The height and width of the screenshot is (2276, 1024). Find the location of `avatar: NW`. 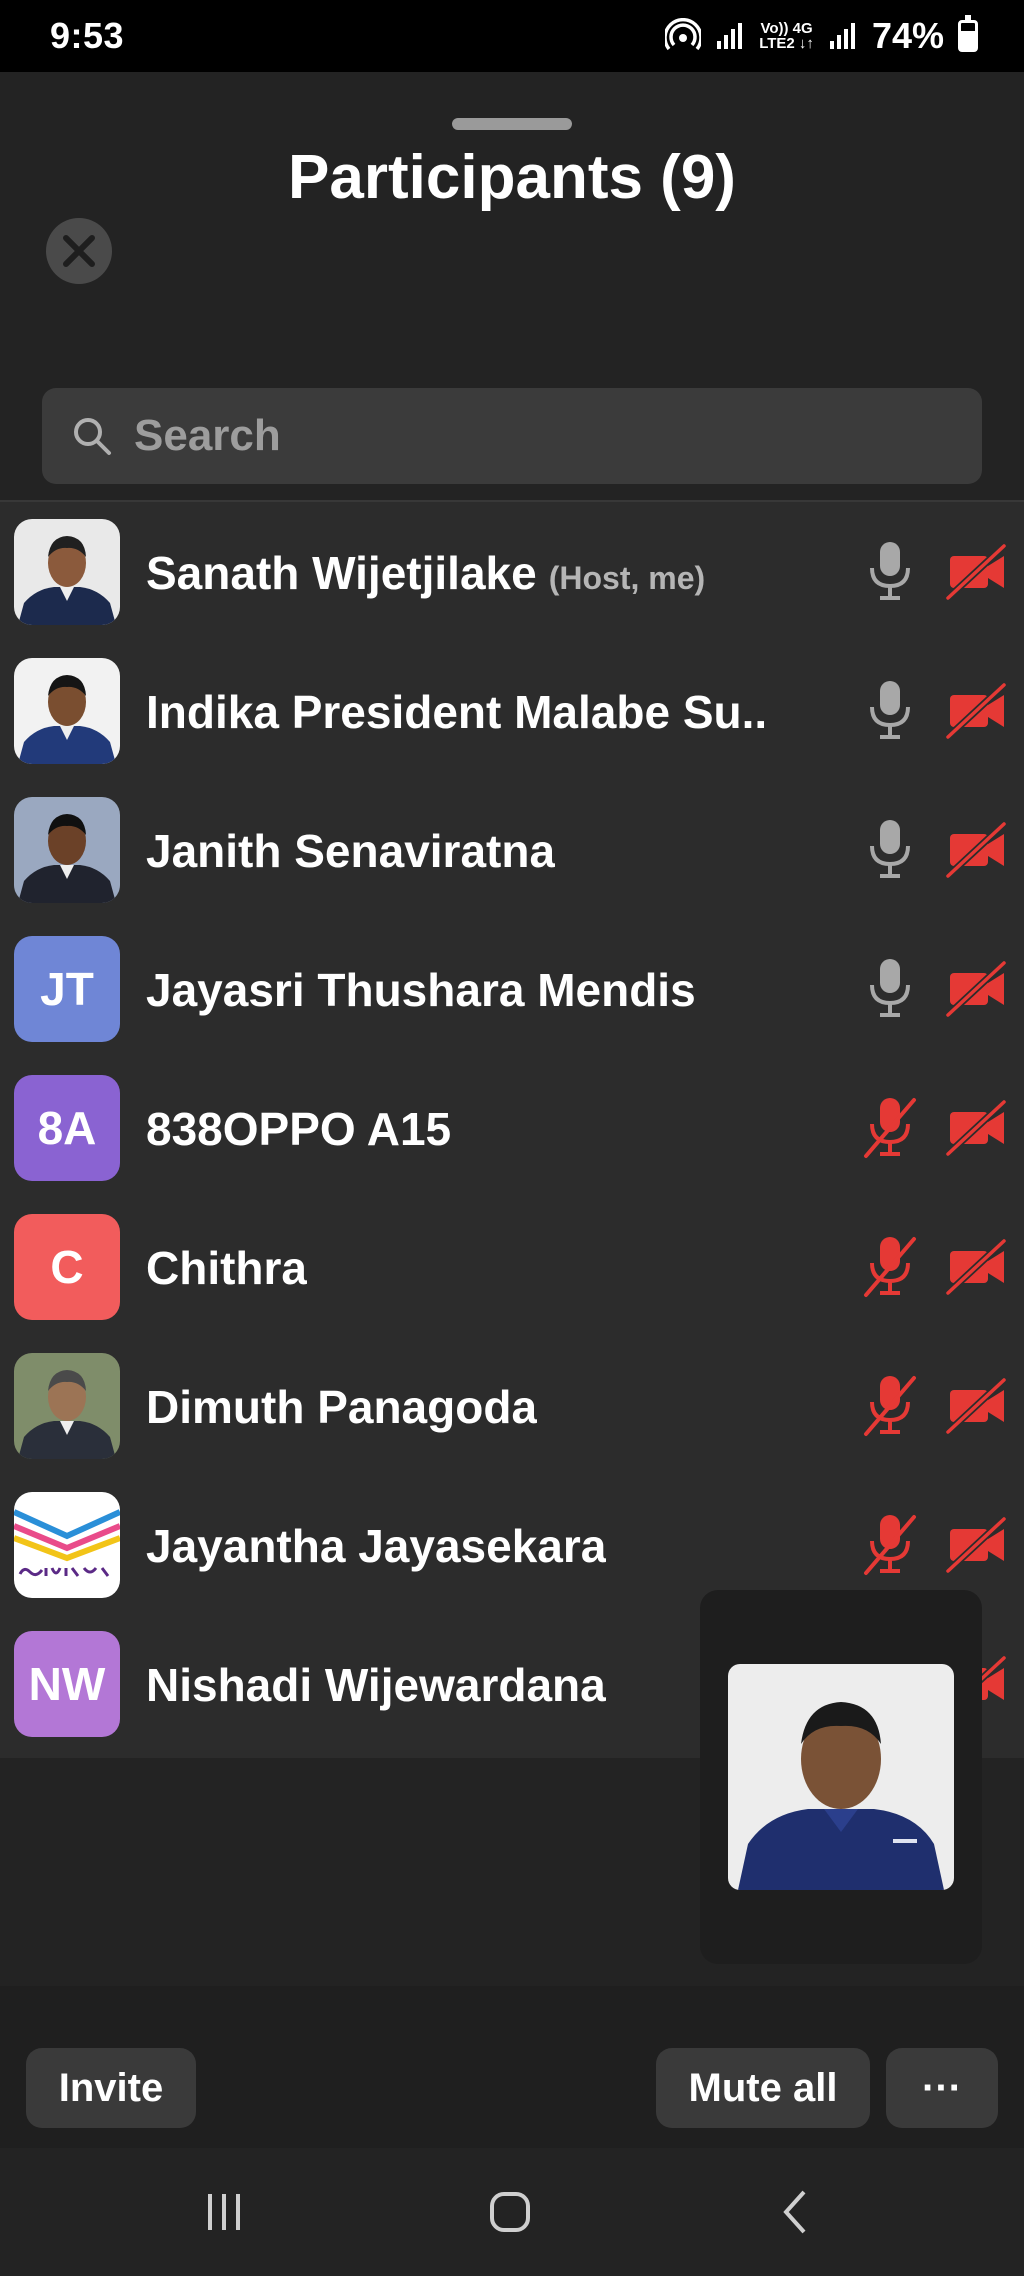

avatar: NW is located at coordinates (67, 1684).